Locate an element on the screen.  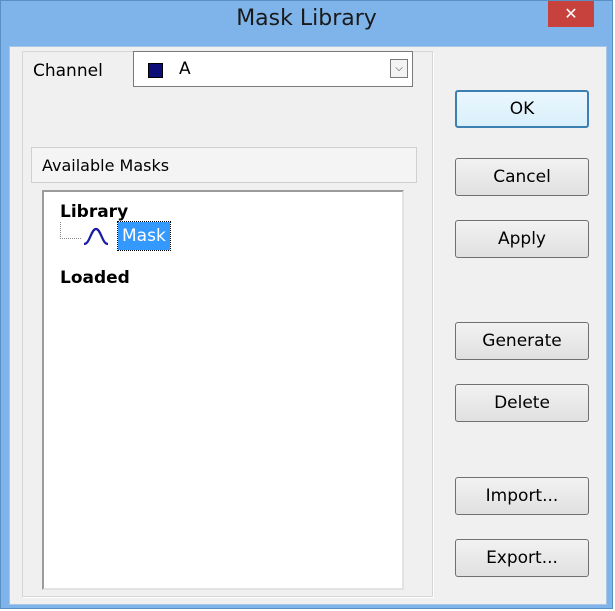
channel-label: Channel is located at coordinates (68, 71).